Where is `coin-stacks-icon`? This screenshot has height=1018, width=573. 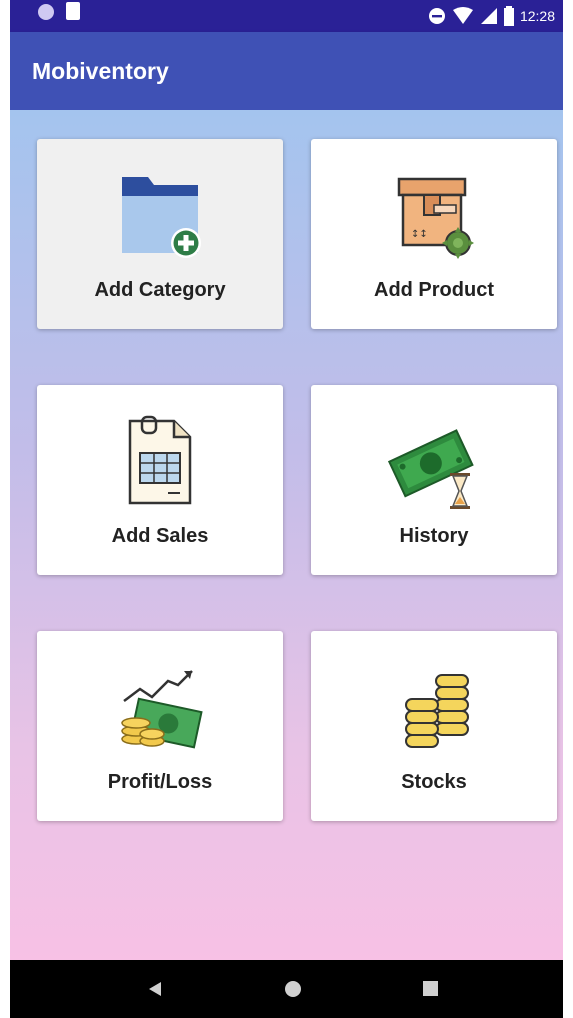
coin-stacks-icon is located at coordinates (437, 711).